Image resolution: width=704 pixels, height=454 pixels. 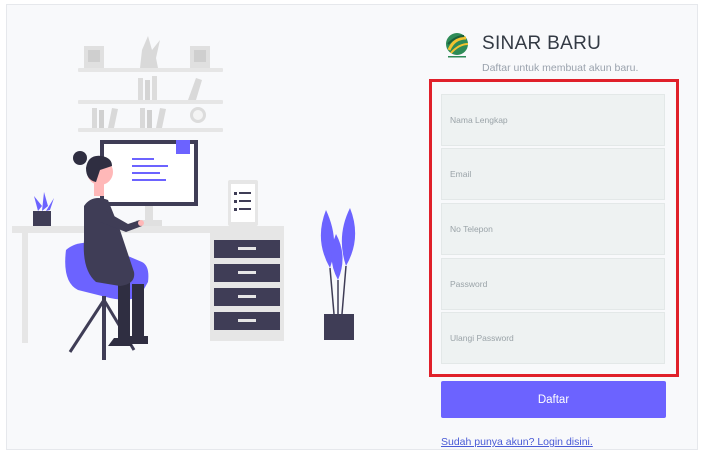 I want to click on computer-monitor, so click(x=149, y=183).